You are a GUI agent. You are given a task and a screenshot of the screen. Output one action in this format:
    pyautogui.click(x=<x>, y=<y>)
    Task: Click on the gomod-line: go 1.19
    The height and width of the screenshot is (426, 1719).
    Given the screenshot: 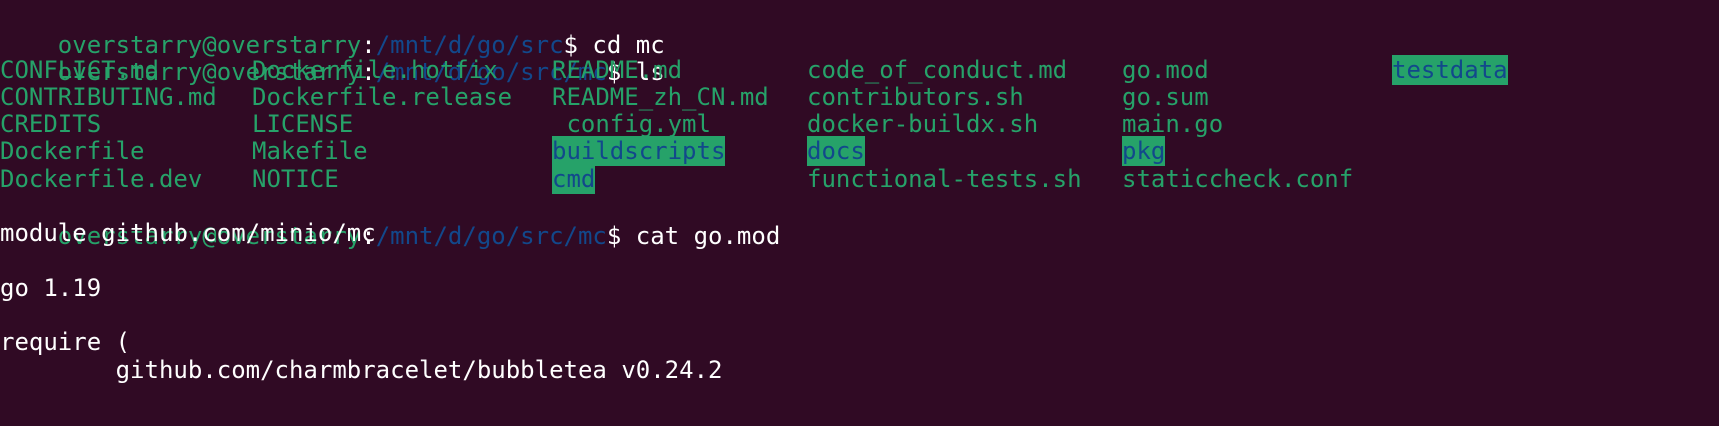 What is the action you would take?
    pyautogui.click(x=51, y=288)
    